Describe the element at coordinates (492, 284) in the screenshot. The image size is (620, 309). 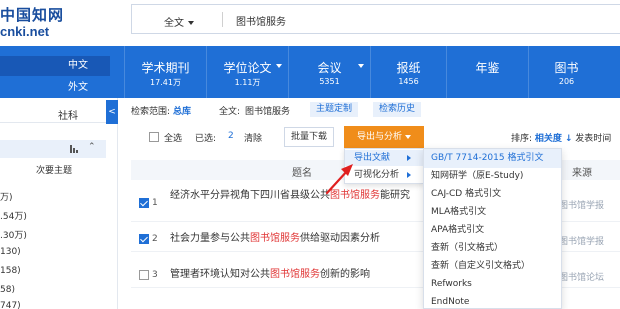
I see `menu-item-refworks: Refworks` at that location.